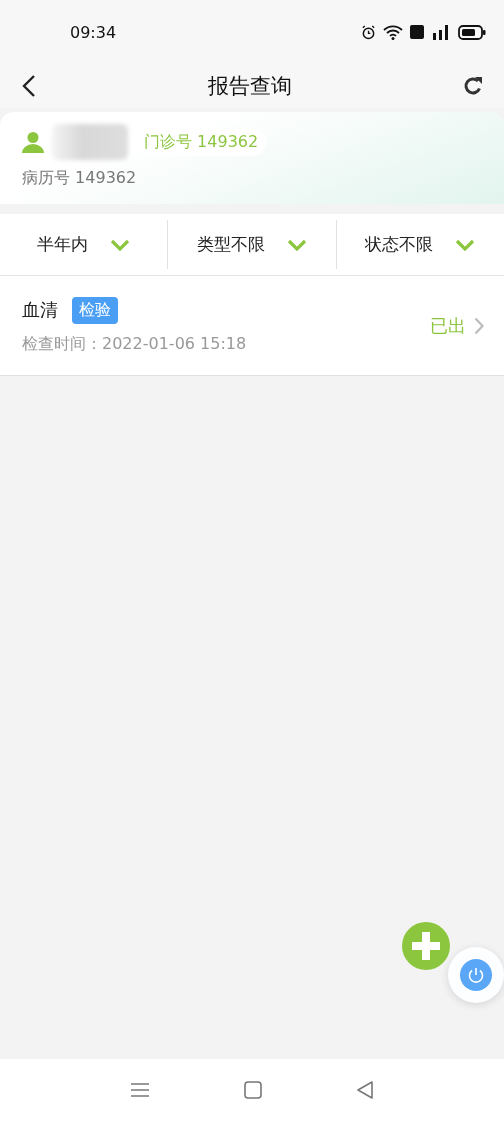  What do you see at coordinates (393, 32) in the screenshot?
I see `wifi-icon` at bounding box center [393, 32].